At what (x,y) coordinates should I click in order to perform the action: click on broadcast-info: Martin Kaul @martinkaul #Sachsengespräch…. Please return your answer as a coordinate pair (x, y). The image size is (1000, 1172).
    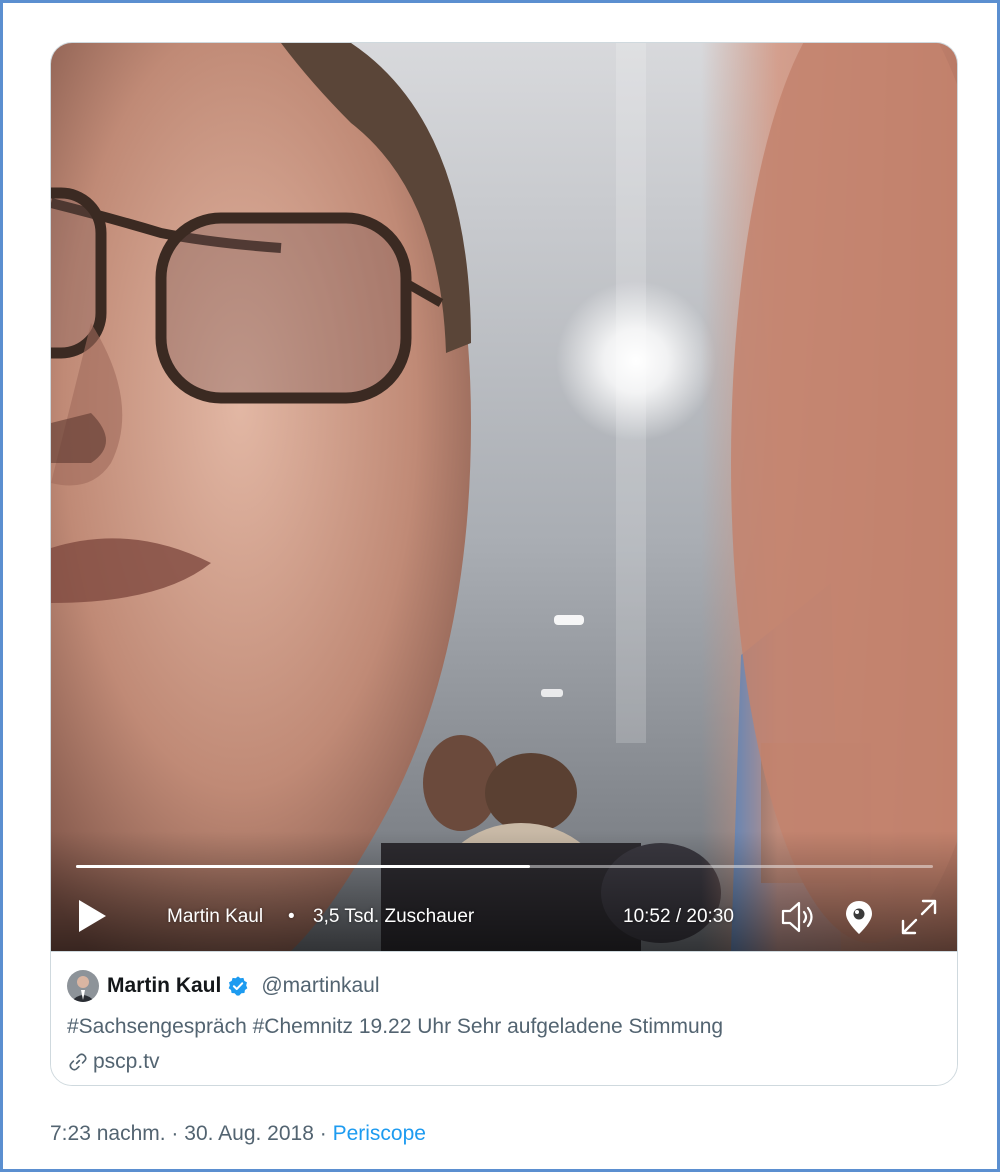
    Looking at the image, I should click on (504, 1018).